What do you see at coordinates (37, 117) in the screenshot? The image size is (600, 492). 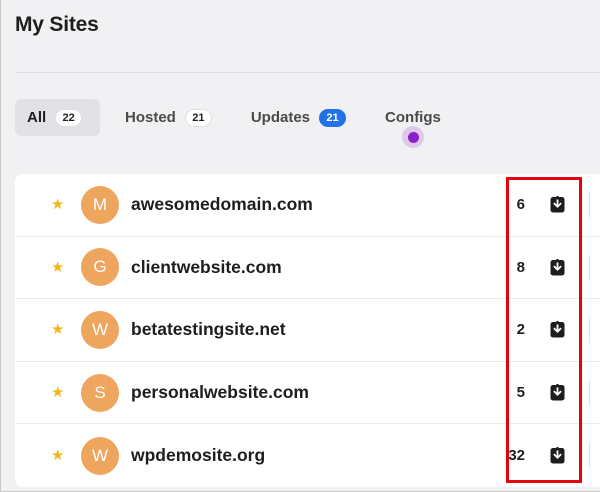 I see `tab-label: All` at bounding box center [37, 117].